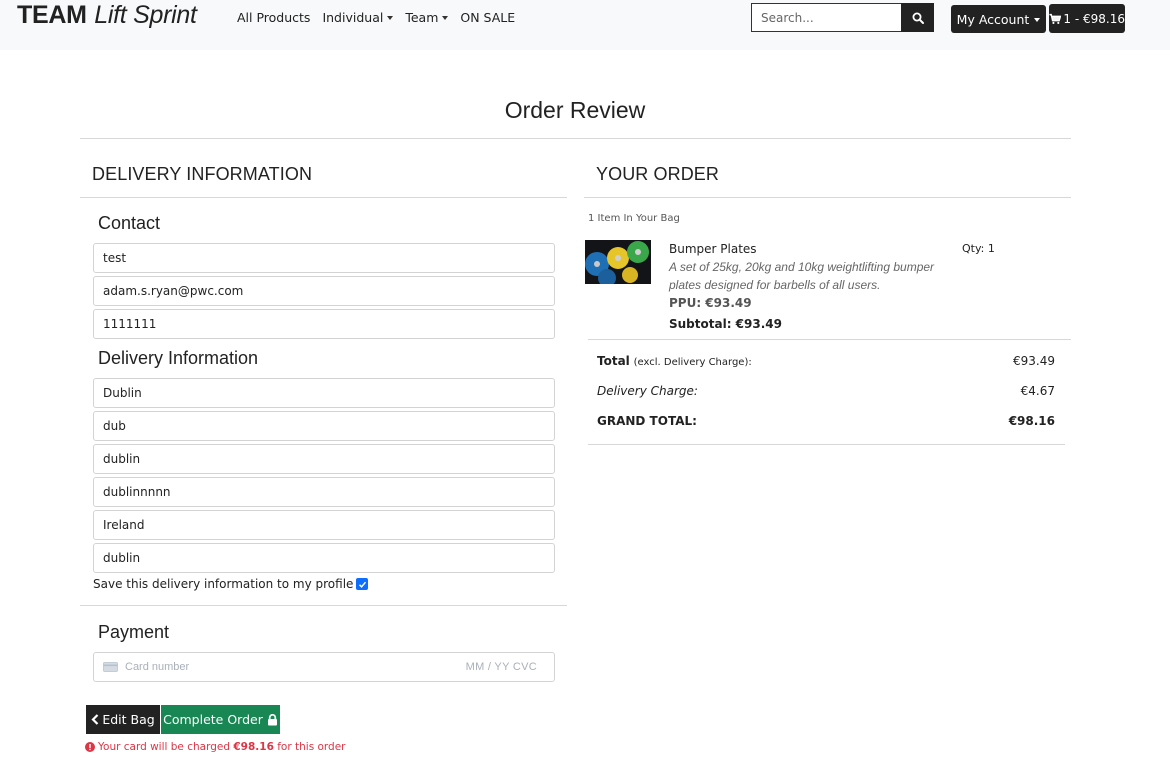 This screenshot has height=764, width=1170. I want to click on my-account-label: My Account, so click(993, 19).